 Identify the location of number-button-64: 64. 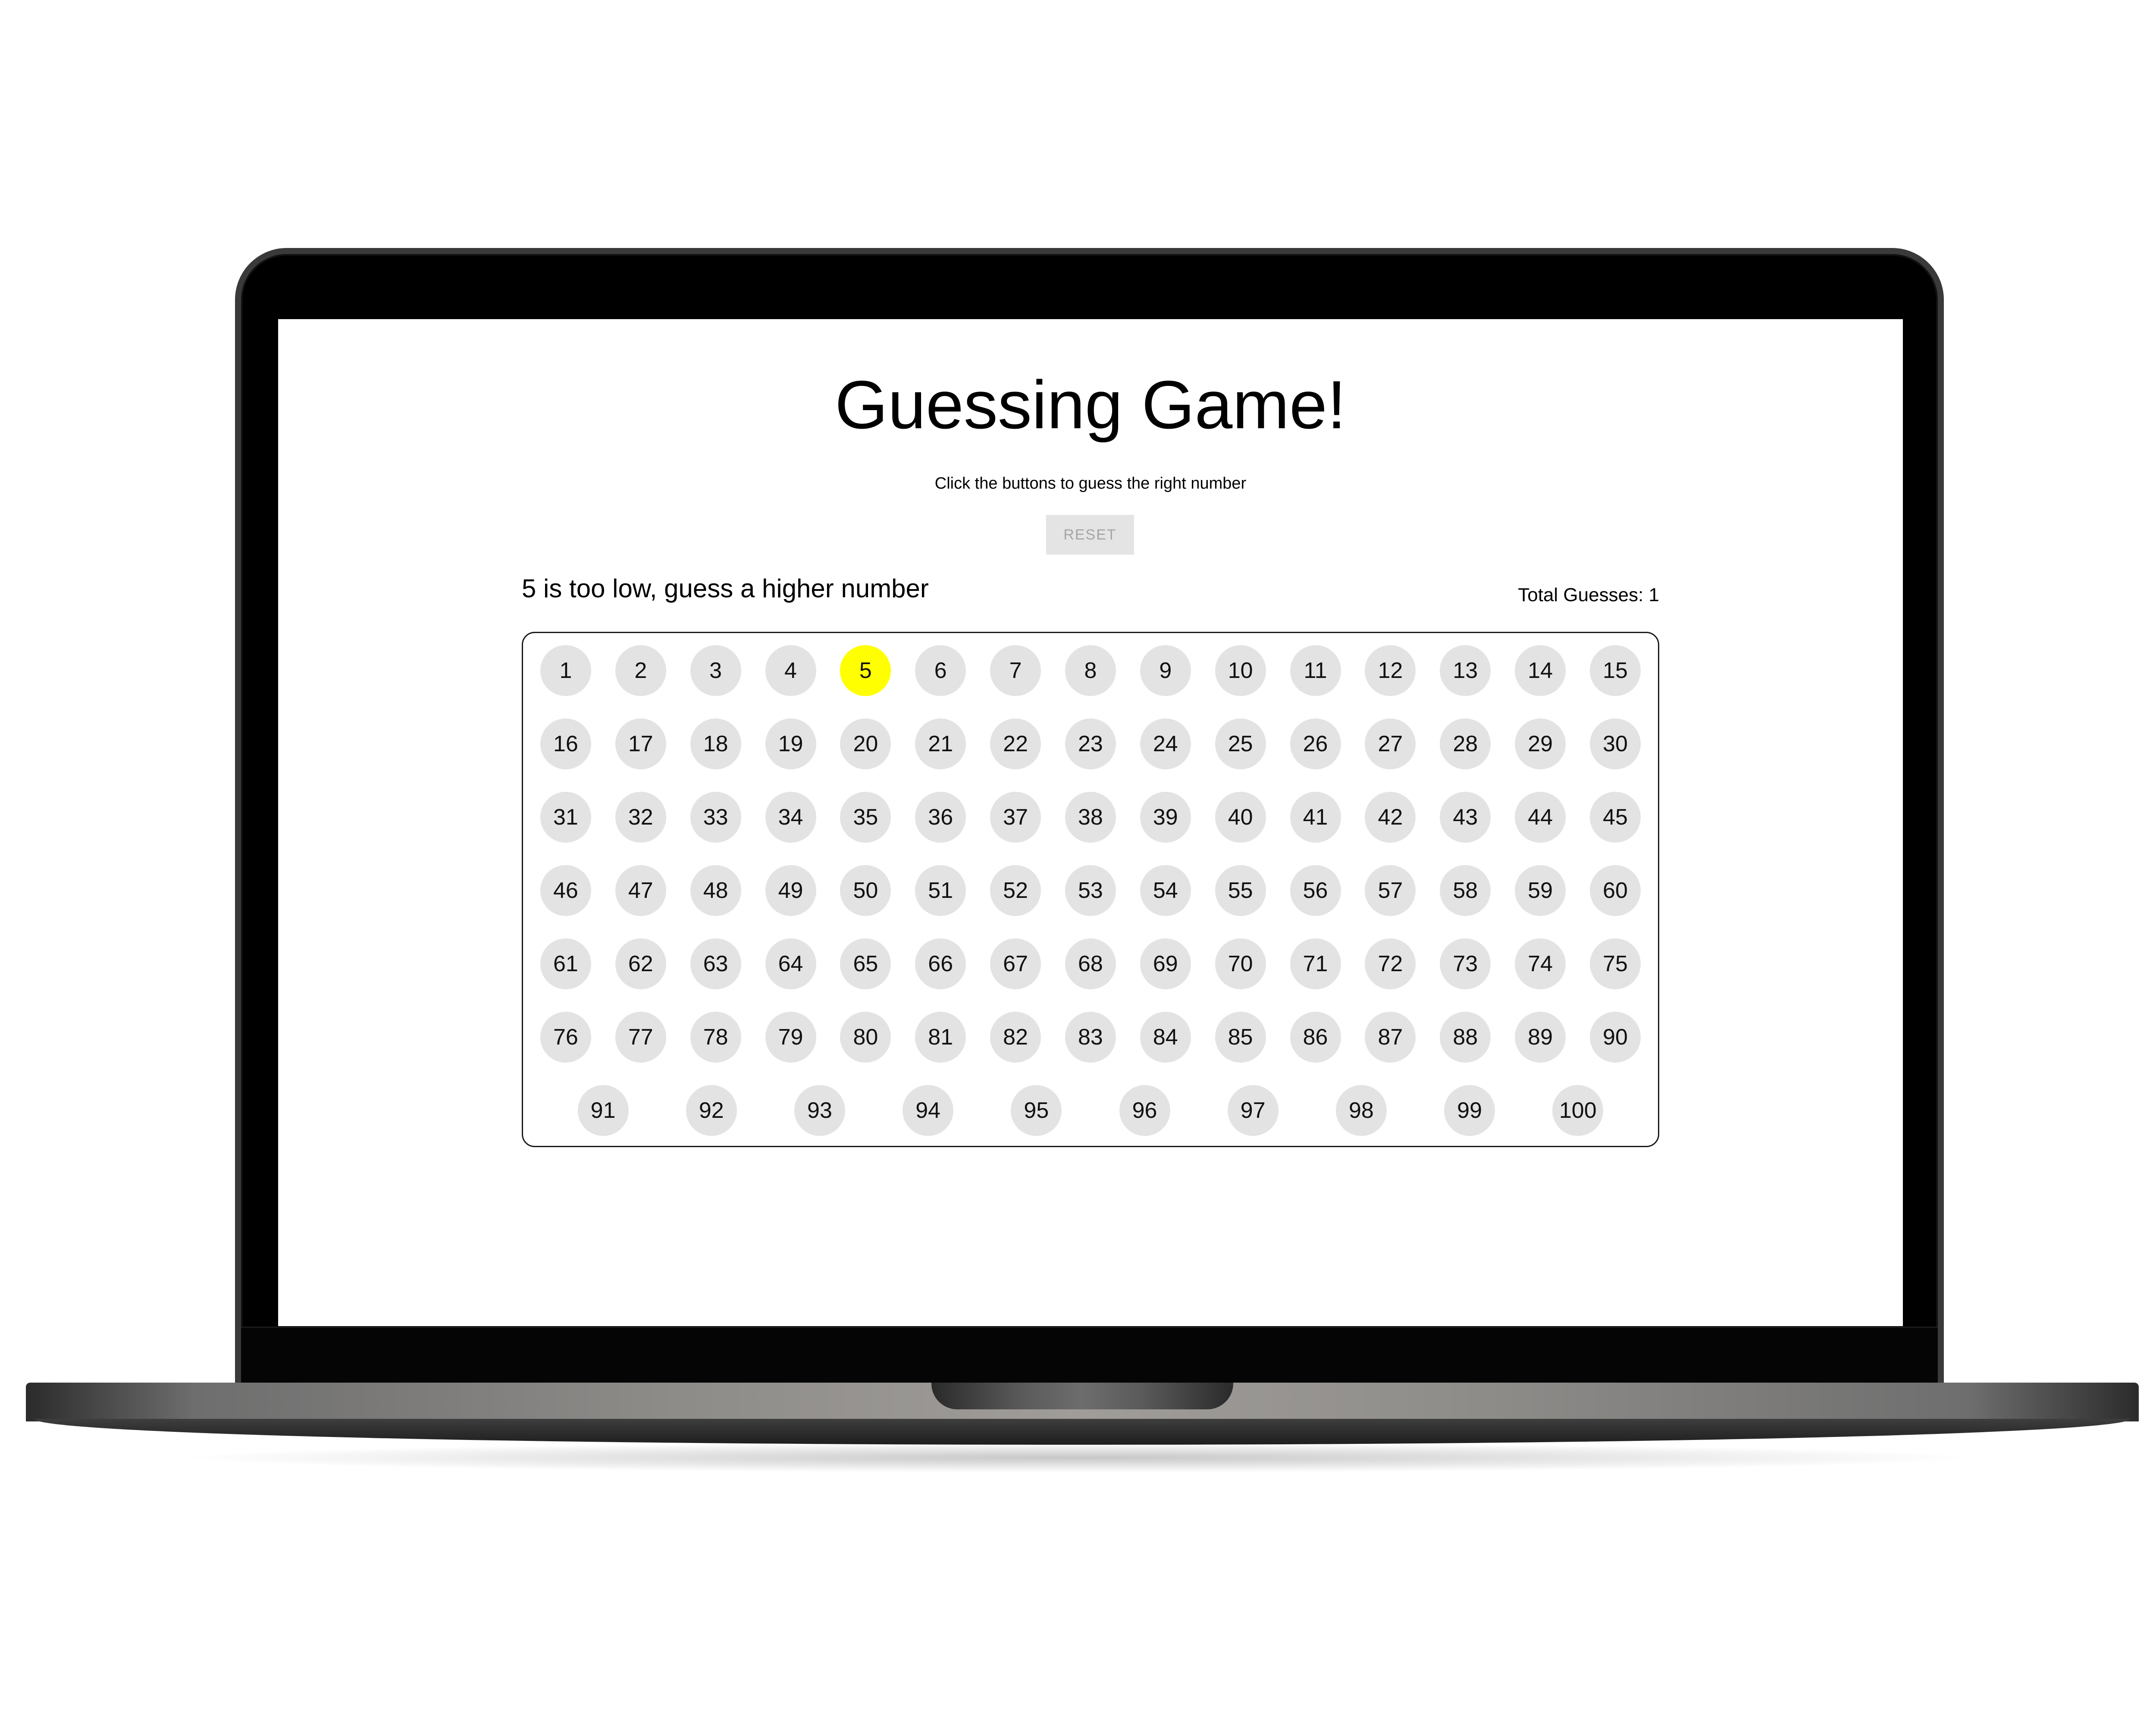
(790, 964).